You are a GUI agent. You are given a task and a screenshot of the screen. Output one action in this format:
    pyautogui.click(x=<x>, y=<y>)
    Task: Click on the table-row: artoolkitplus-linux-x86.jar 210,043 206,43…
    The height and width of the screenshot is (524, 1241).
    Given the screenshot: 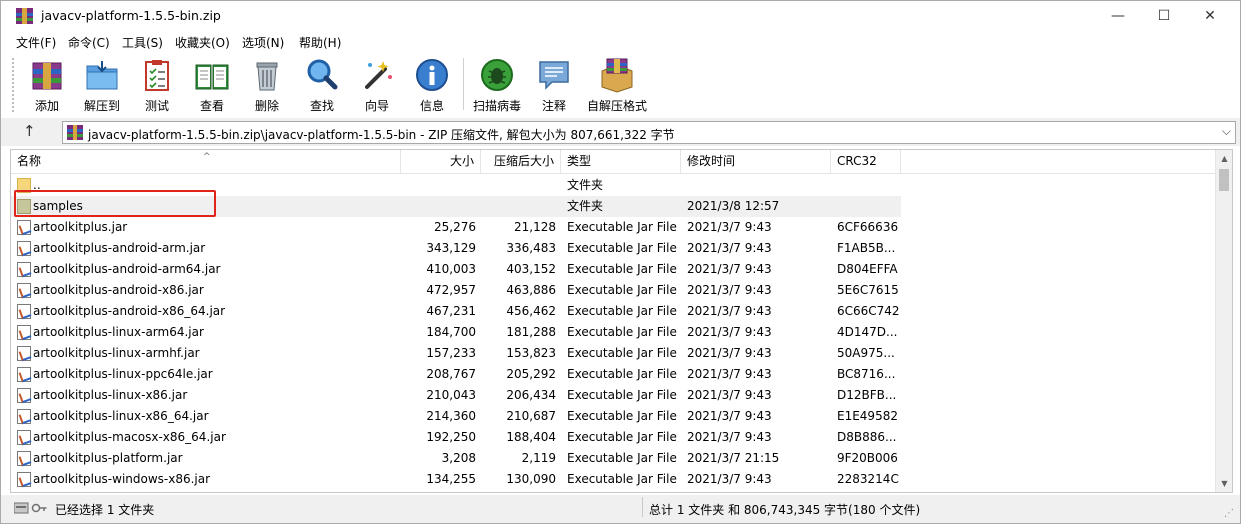 What is the action you would take?
    pyautogui.click(x=456, y=395)
    